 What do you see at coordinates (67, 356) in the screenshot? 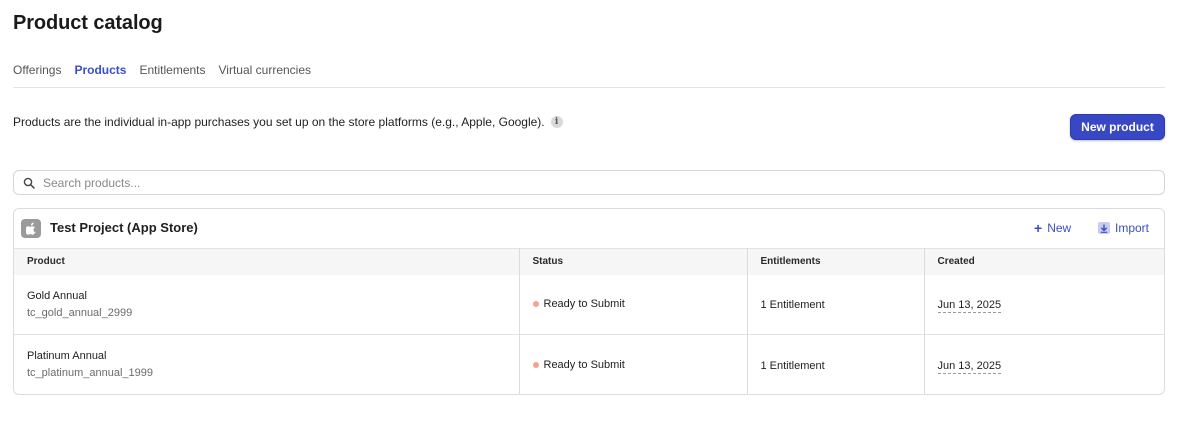
I see `product-name: Platinum Annual` at bounding box center [67, 356].